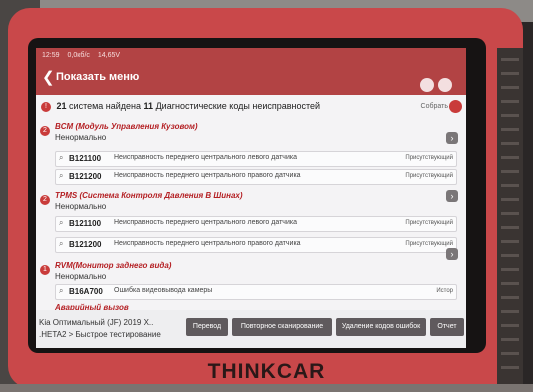 The width and height of the screenshot is (533, 392). Describe the element at coordinates (149, 195) in the screenshot. I see `system-name: TPMS (Система Контроля Давления В Шинах)` at that location.